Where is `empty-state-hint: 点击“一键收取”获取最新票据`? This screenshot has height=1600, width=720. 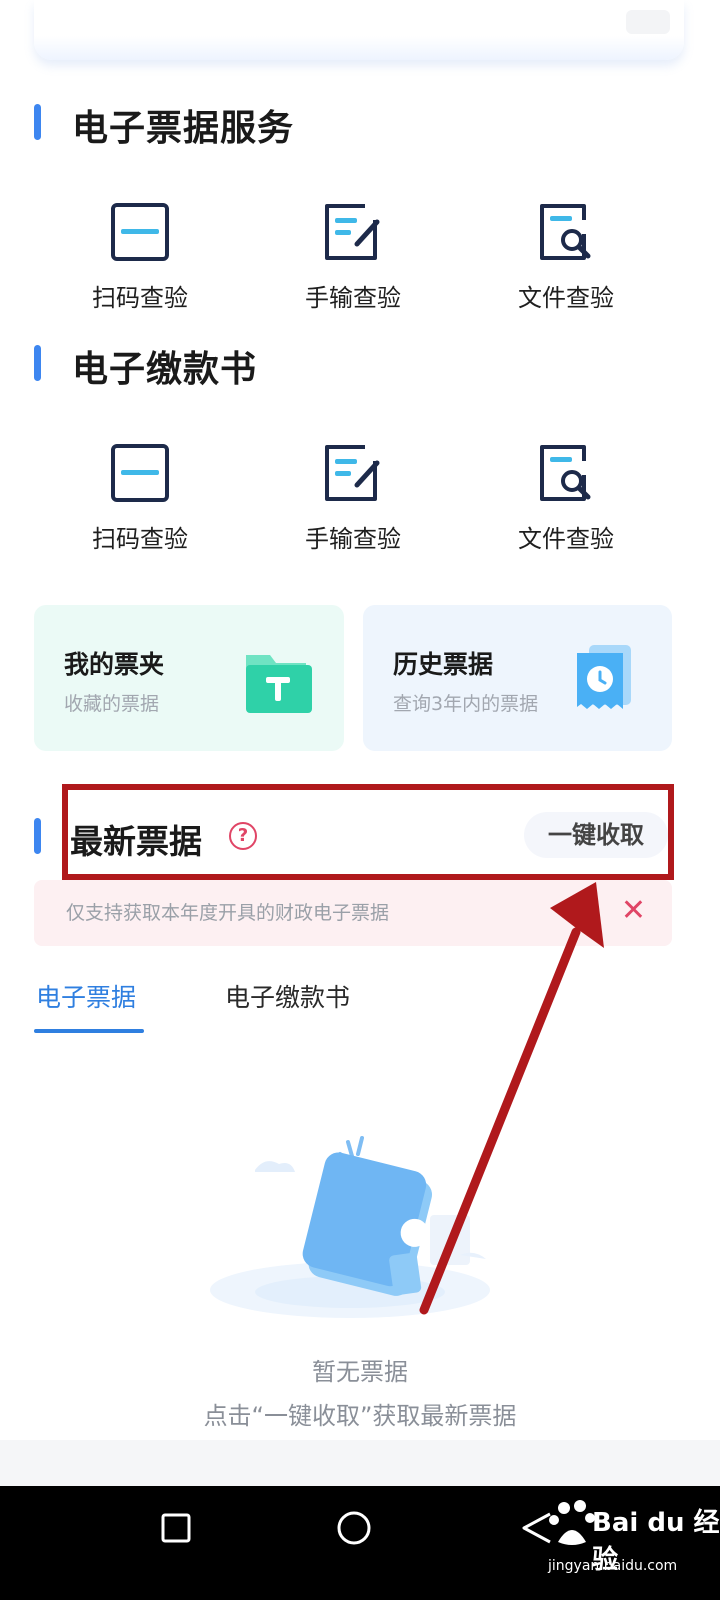 empty-state-hint: 点击“一键收取”获取最新票据 is located at coordinates (360, 1416).